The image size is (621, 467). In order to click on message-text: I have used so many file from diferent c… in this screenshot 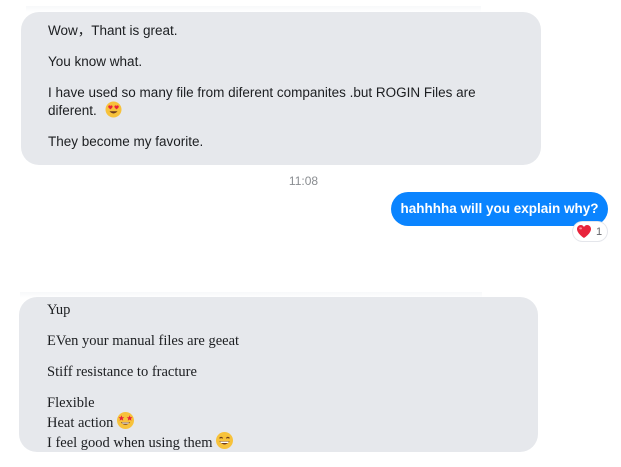, I will do `click(262, 92)`.